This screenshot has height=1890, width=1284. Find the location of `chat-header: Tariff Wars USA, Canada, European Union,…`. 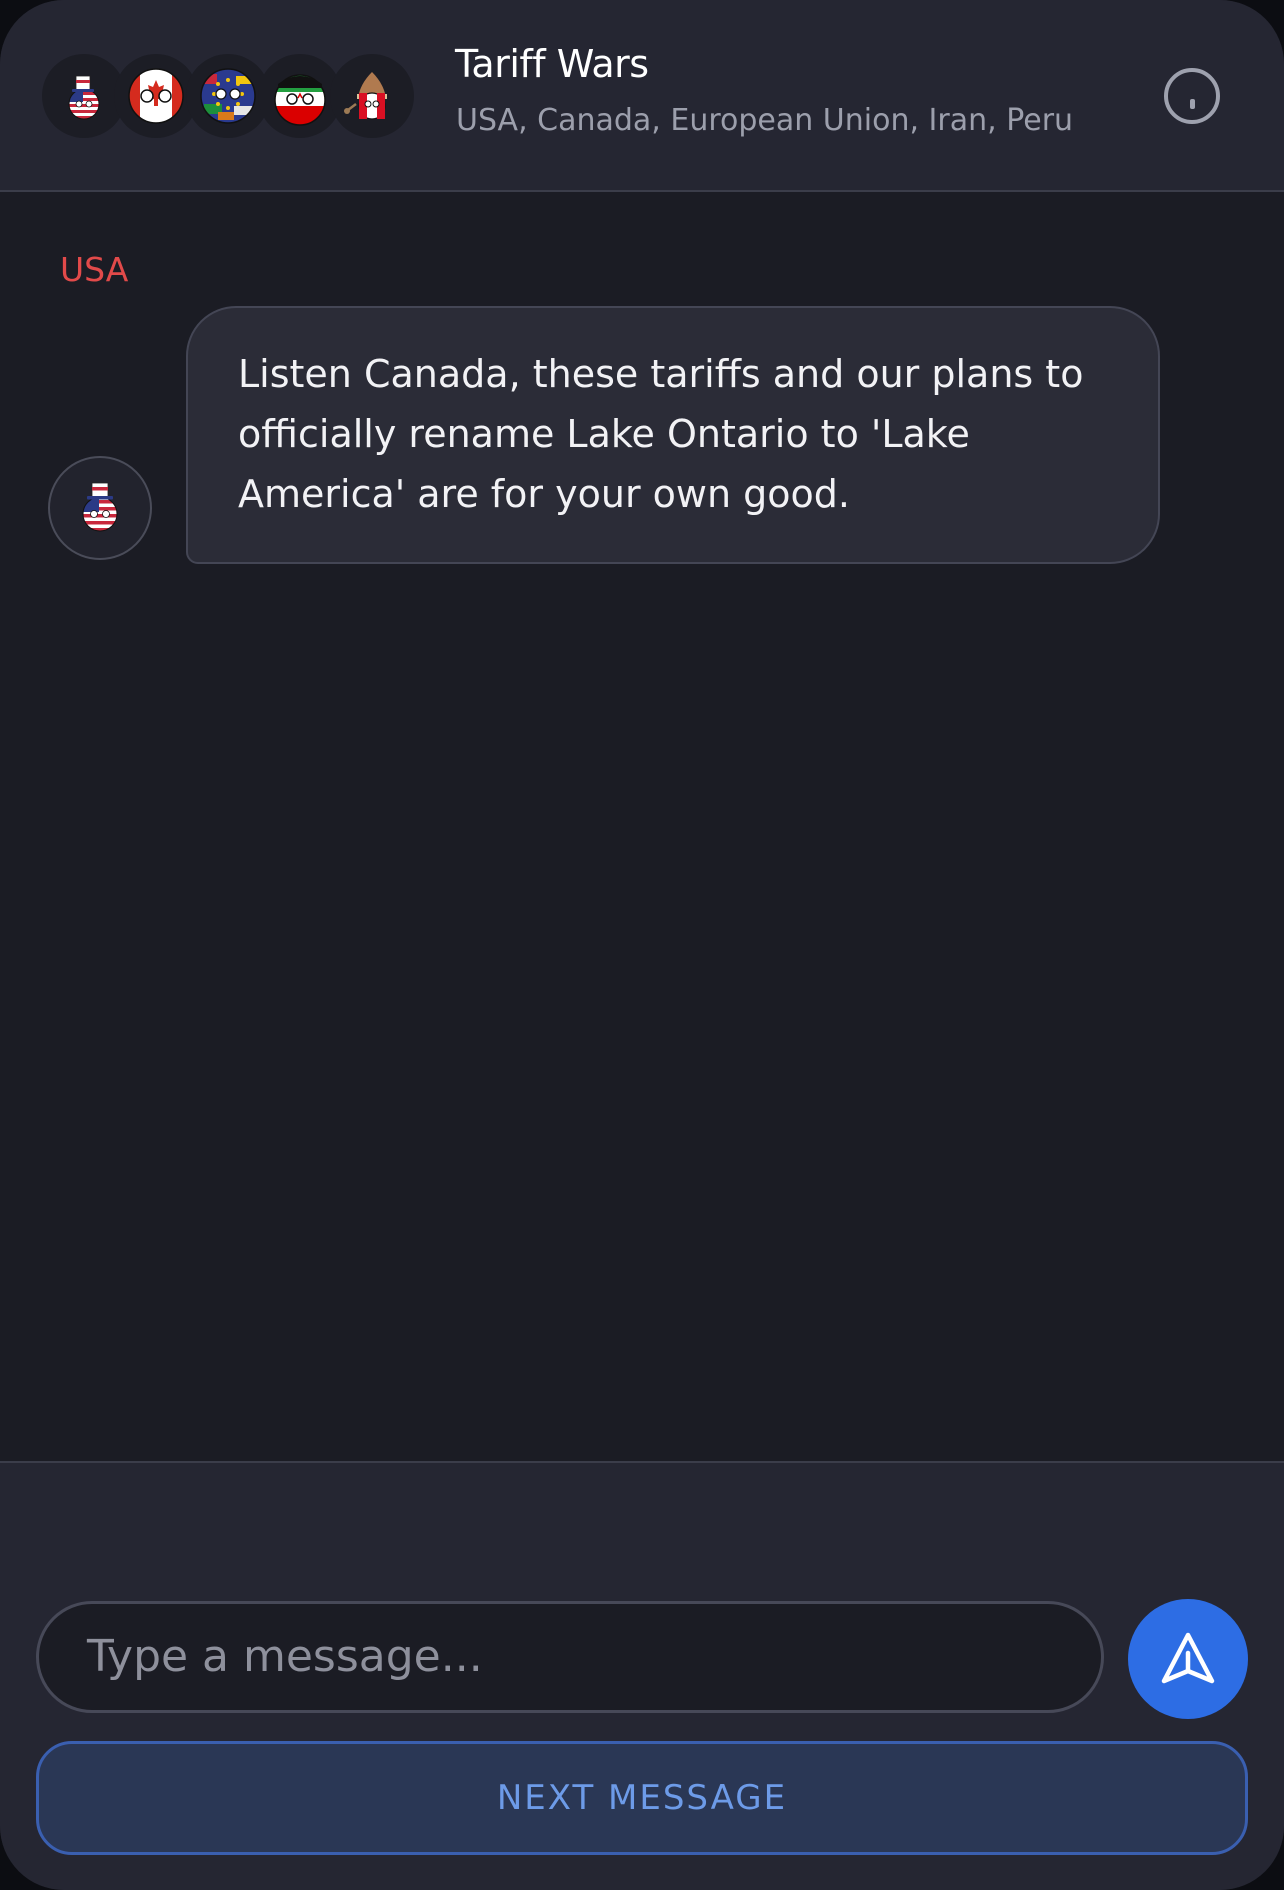

chat-header: Tariff Wars USA, Canada, European Union,… is located at coordinates (642, 96).